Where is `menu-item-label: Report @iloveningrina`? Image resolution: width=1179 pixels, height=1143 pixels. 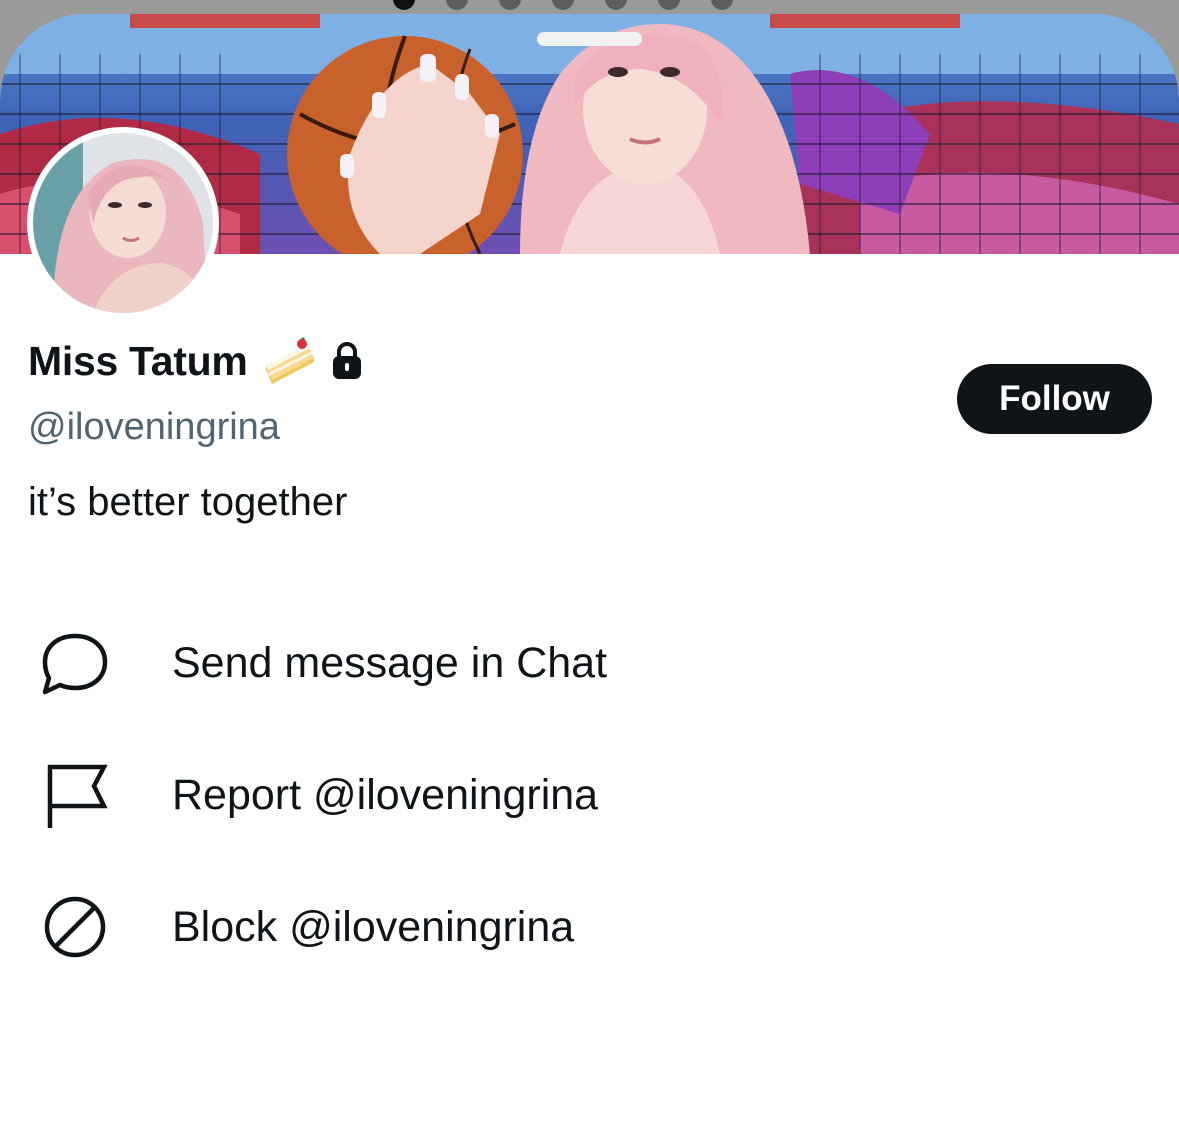 menu-item-label: Report @iloveningrina is located at coordinates (385, 794).